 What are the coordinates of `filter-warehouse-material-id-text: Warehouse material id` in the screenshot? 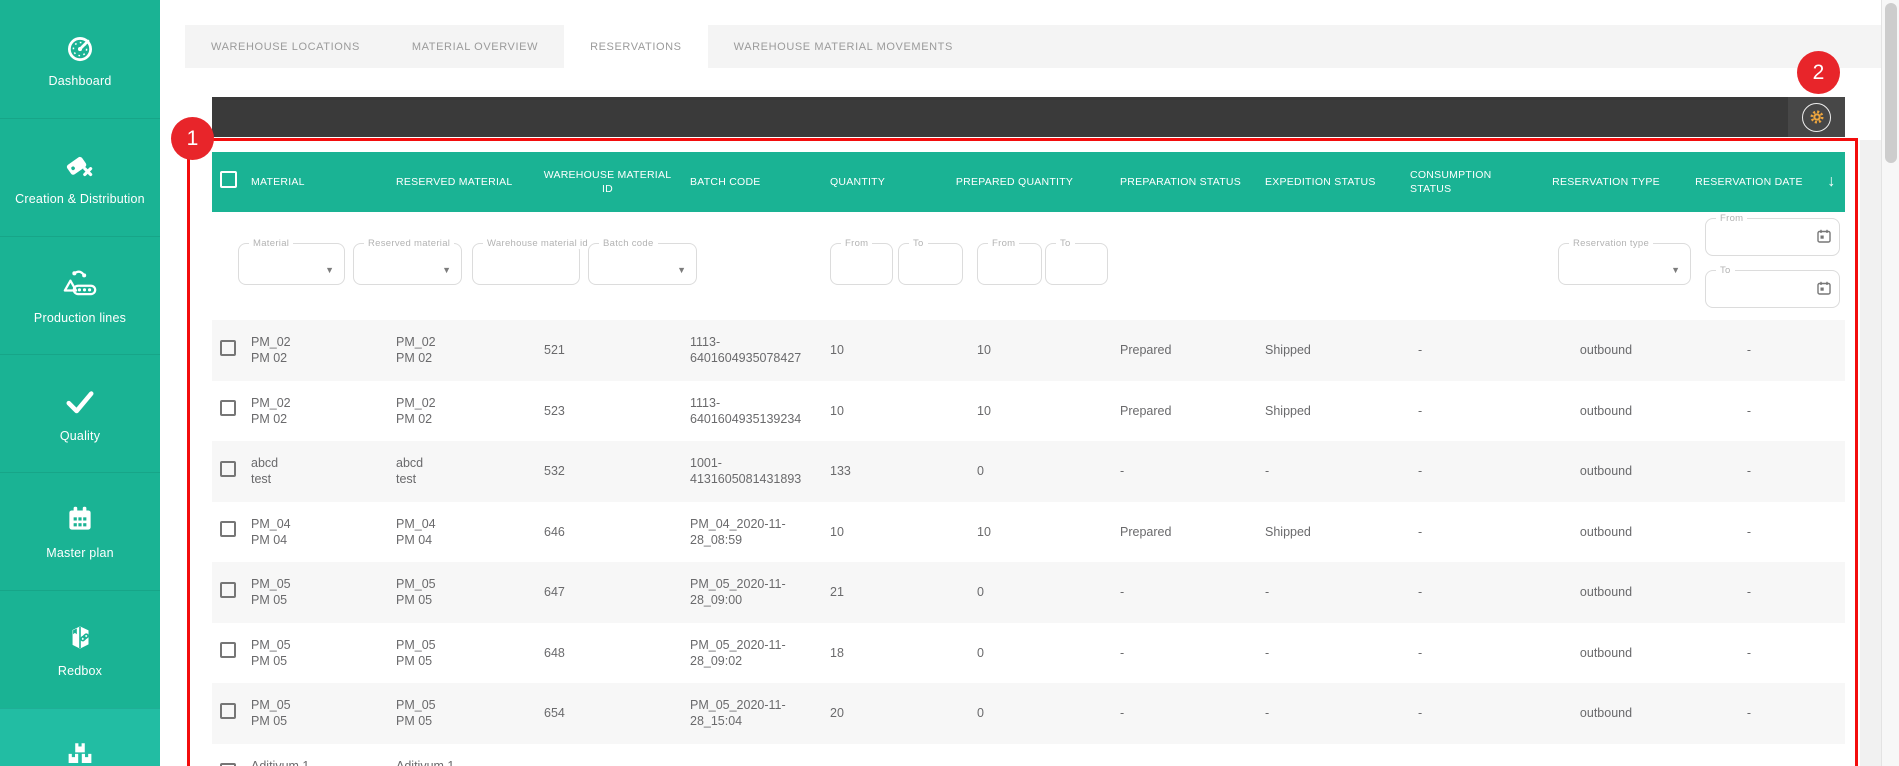 It's located at (532, 261).